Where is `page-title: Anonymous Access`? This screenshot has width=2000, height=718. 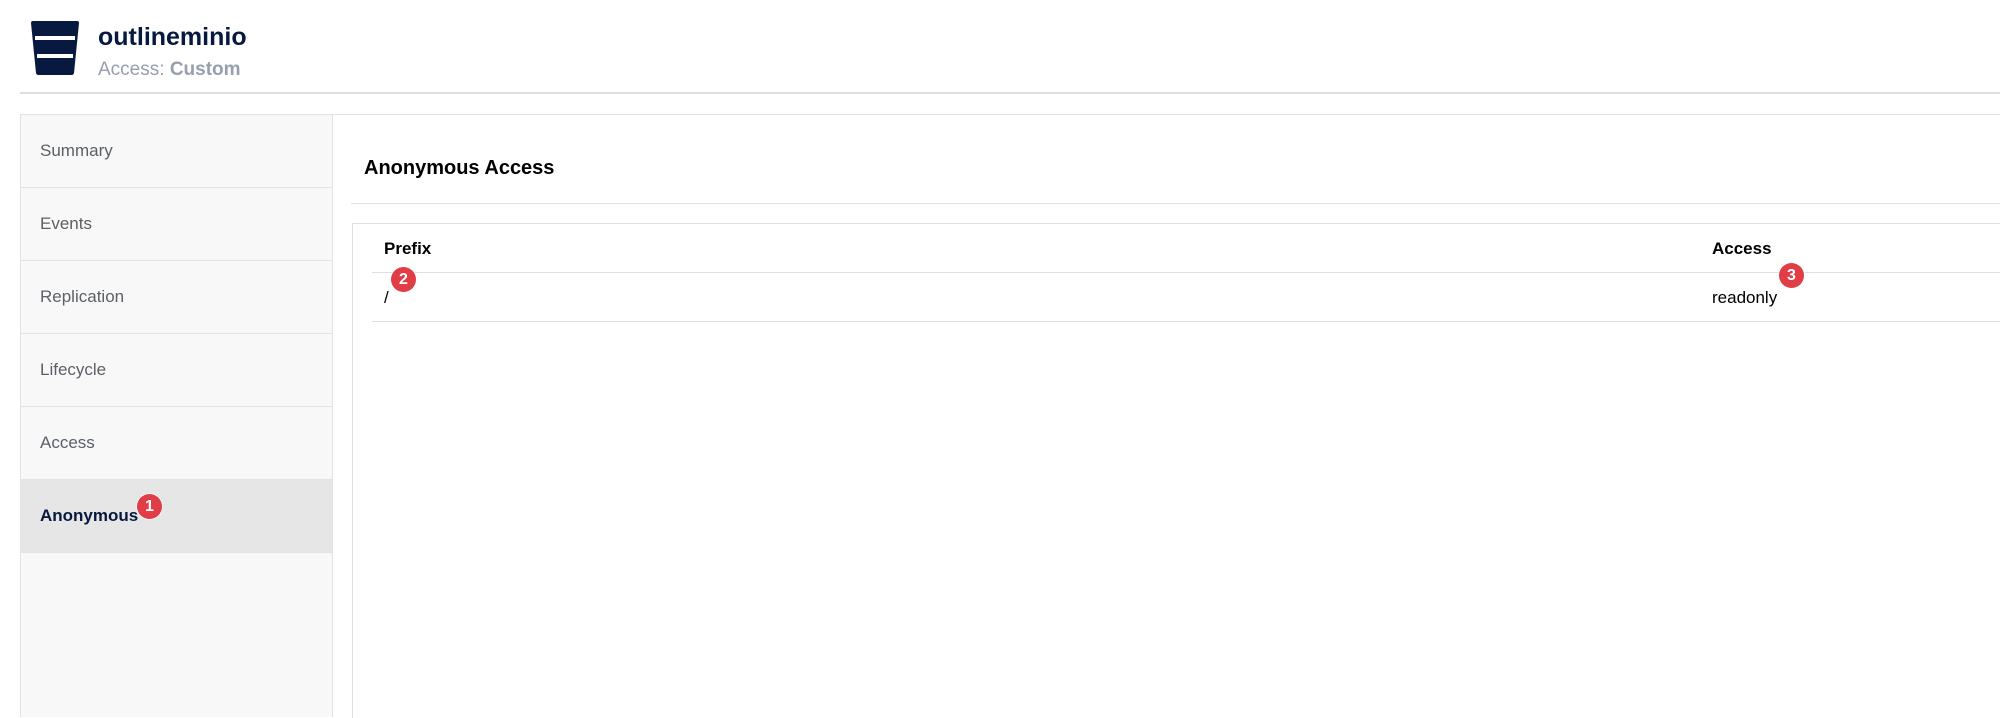 page-title: Anonymous Access is located at coordinates (459, 168).